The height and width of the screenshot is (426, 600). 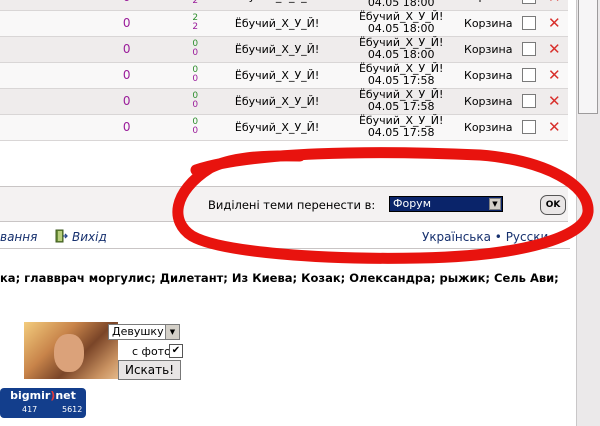 What do you see at coordinates (71, 350) in the screenshot?
I see `profile-photo` at bounding box center [71, 350].